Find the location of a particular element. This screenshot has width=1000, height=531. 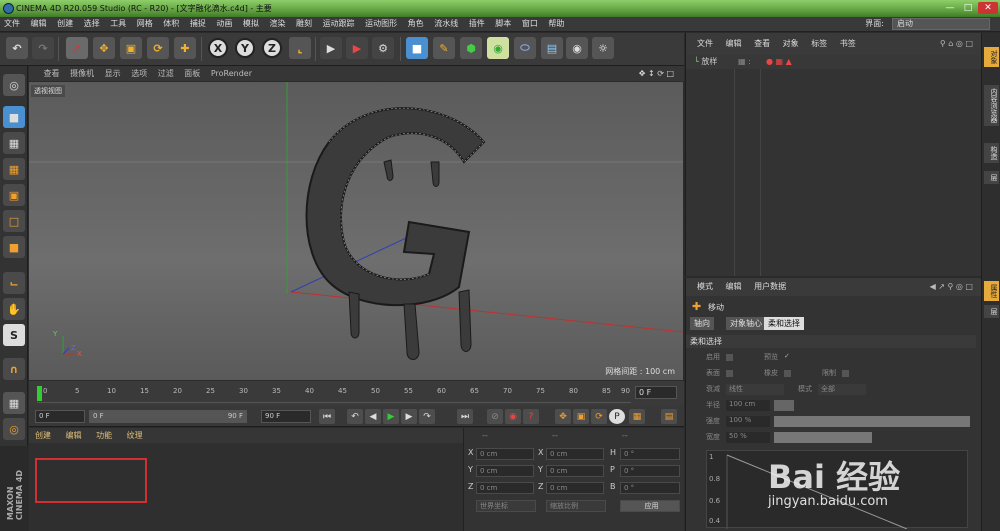

prev-frame-icon: ◀ is located at coordinates (373, 416).